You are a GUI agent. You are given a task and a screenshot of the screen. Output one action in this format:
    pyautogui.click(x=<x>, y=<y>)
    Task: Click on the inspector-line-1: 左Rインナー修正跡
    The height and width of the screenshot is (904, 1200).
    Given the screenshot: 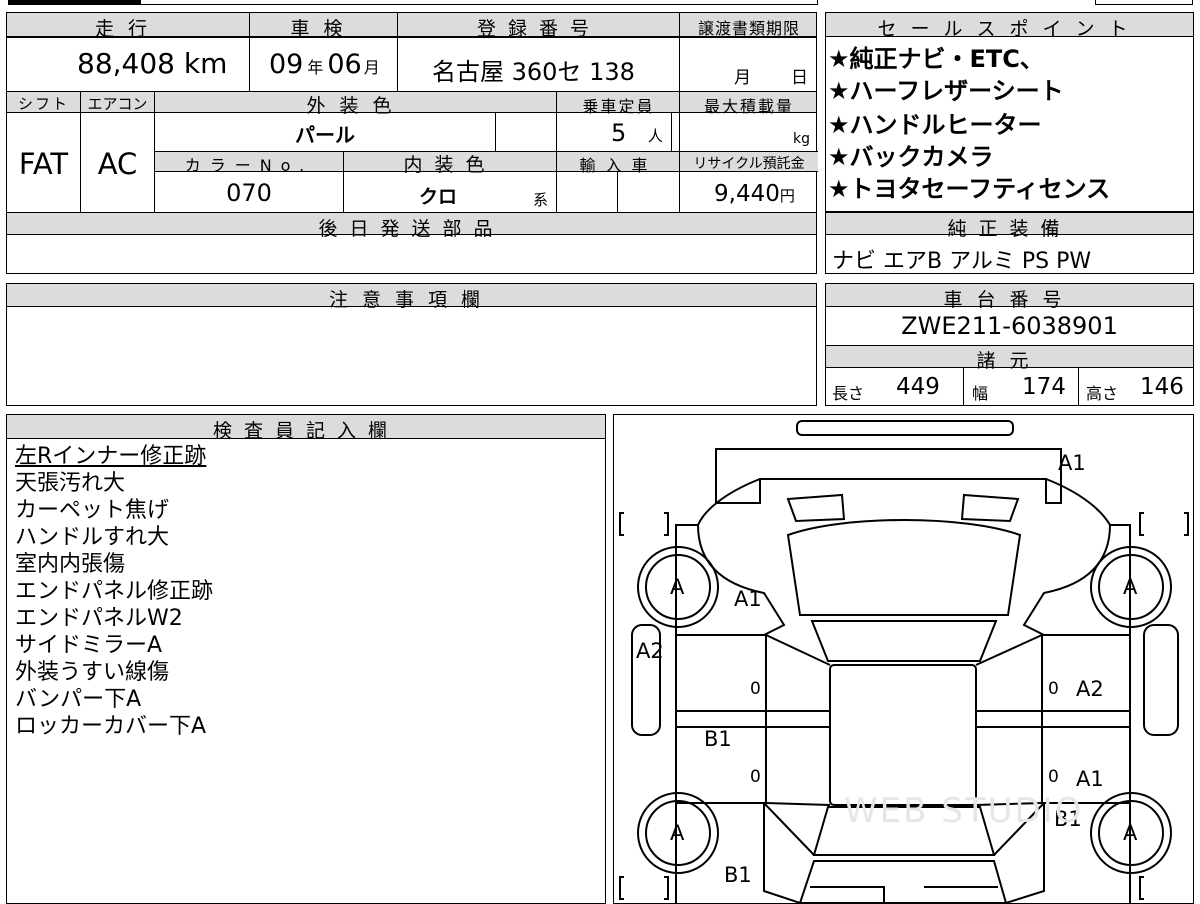 What is the action you would take?
    pyautogui.click(x=111, y=456)
    